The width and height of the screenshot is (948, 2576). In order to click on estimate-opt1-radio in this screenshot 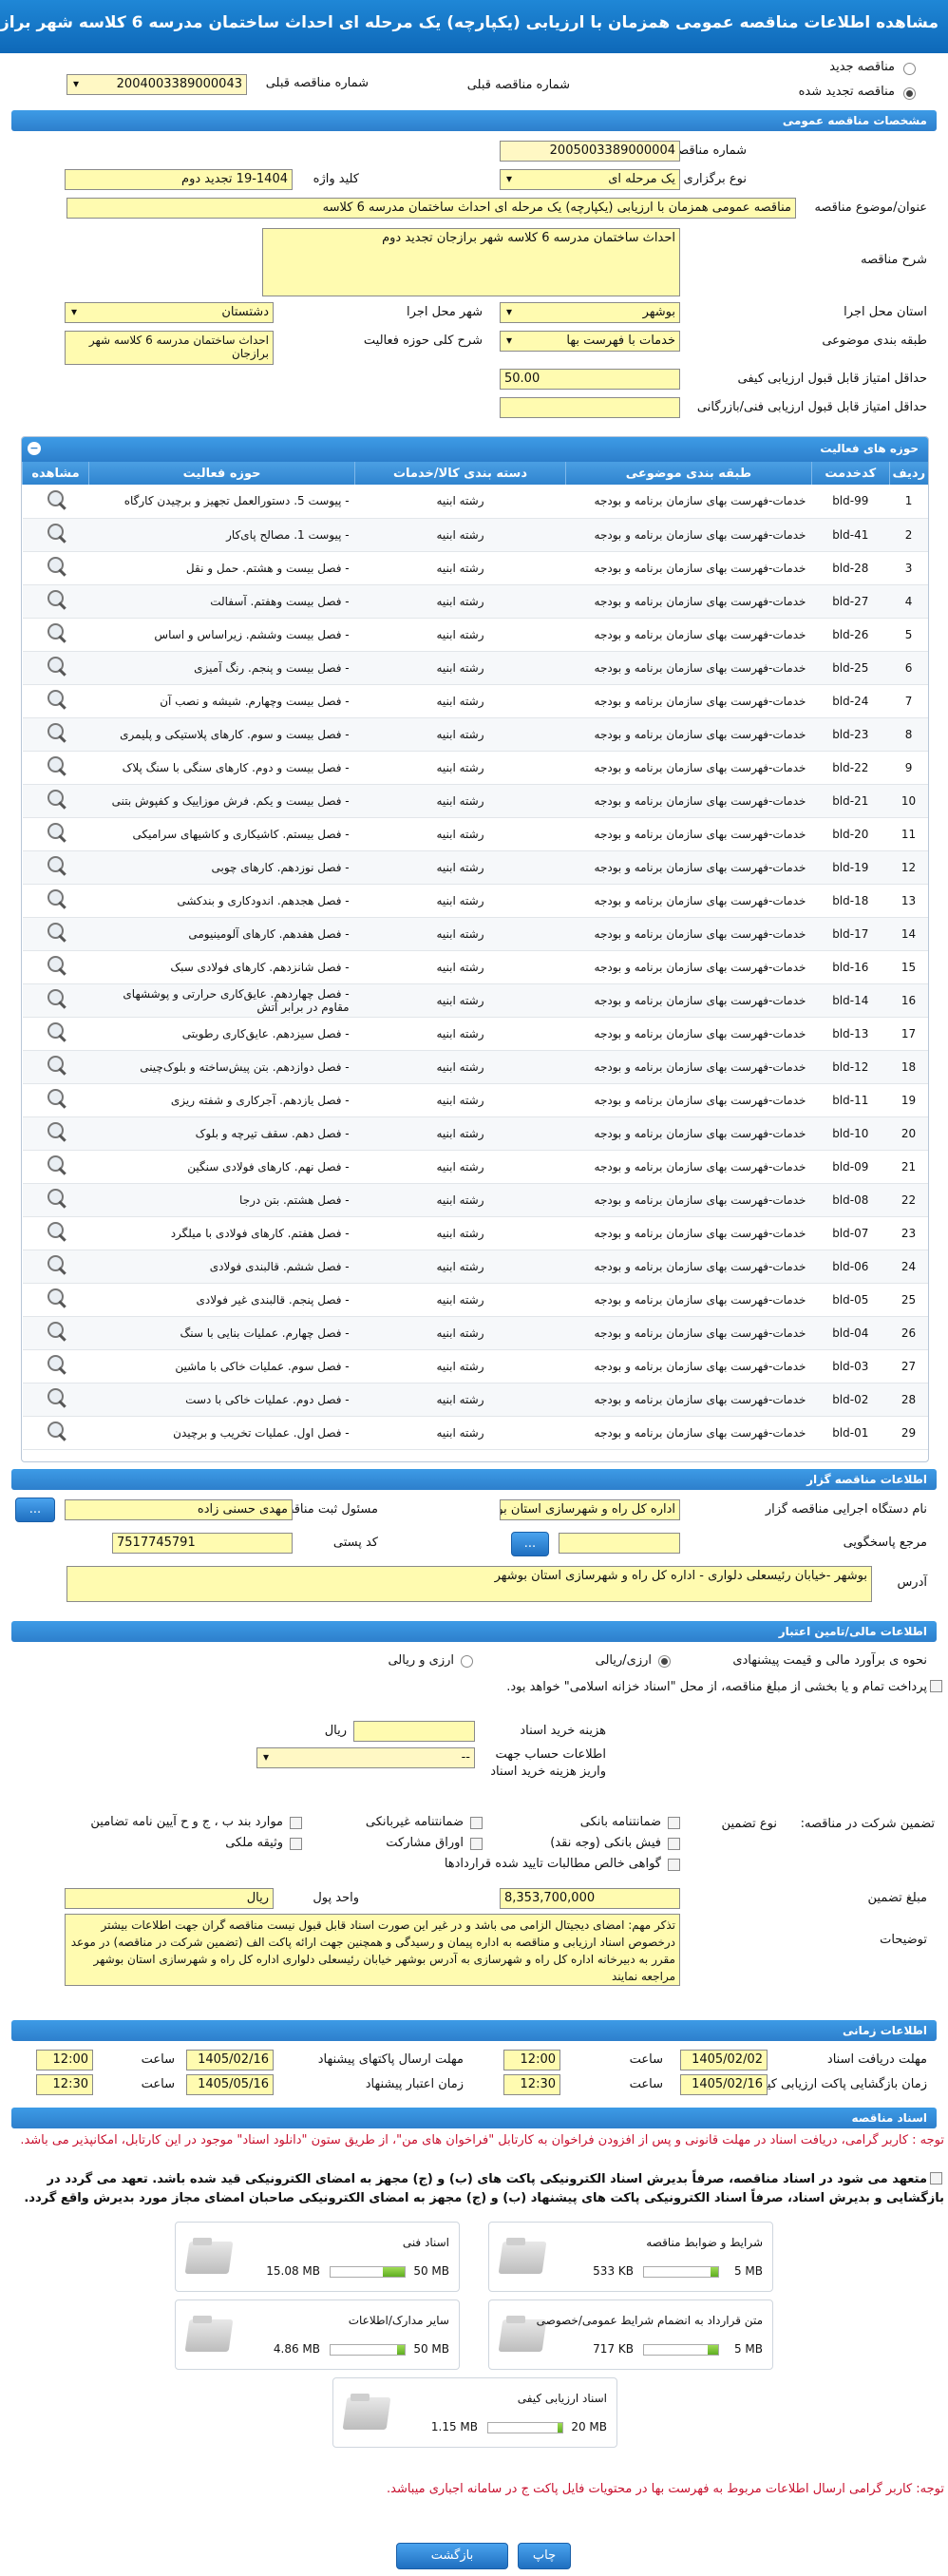, I will do `click(664, 1661)`.